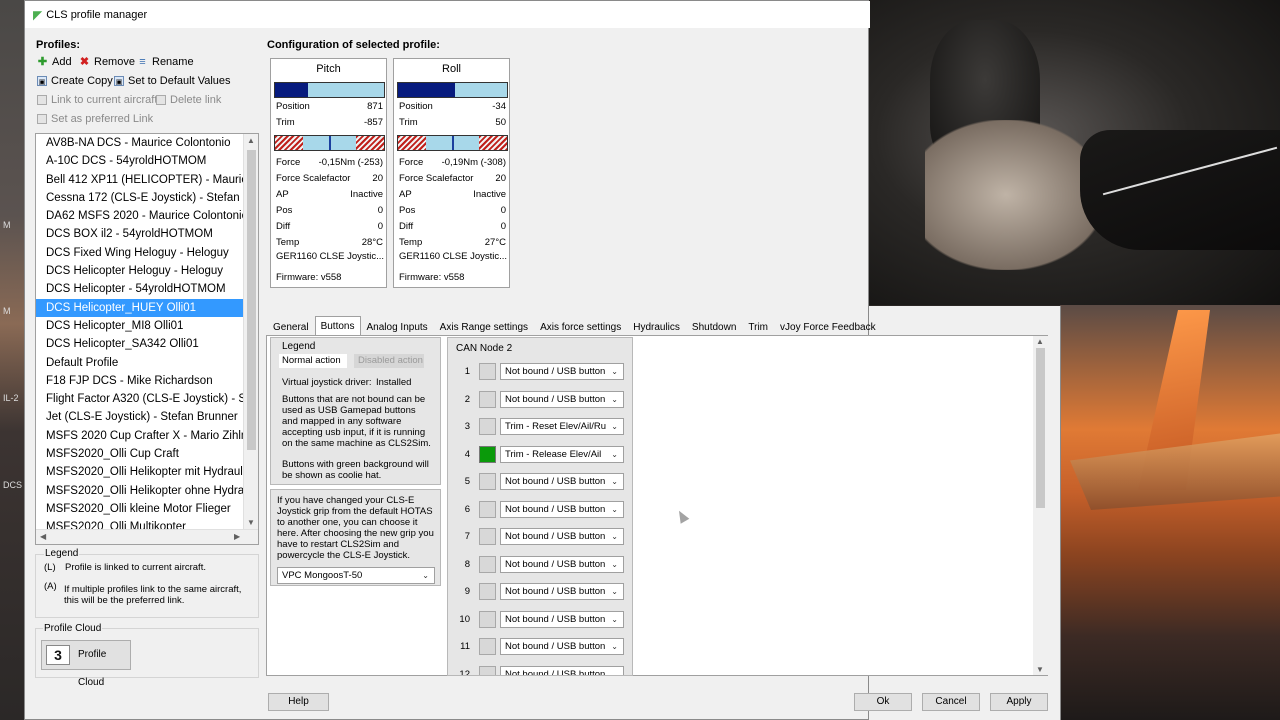 The width and height of the screenshot is (1280, 720). Describe the element at coordinates (1019, 702) in the screenshot. I see `apply-button: Apply` at that location.